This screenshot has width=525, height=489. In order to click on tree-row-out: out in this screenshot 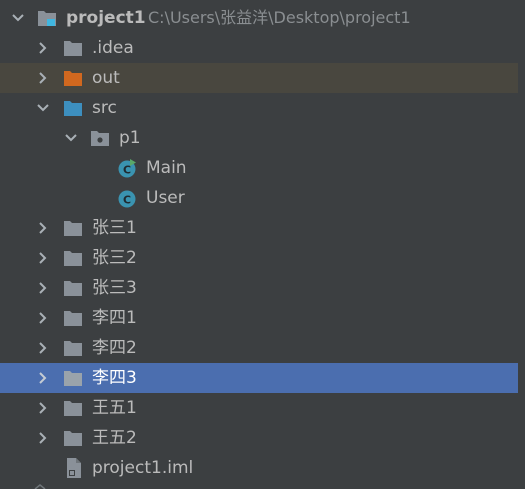, I will do `click(259, 78)`.